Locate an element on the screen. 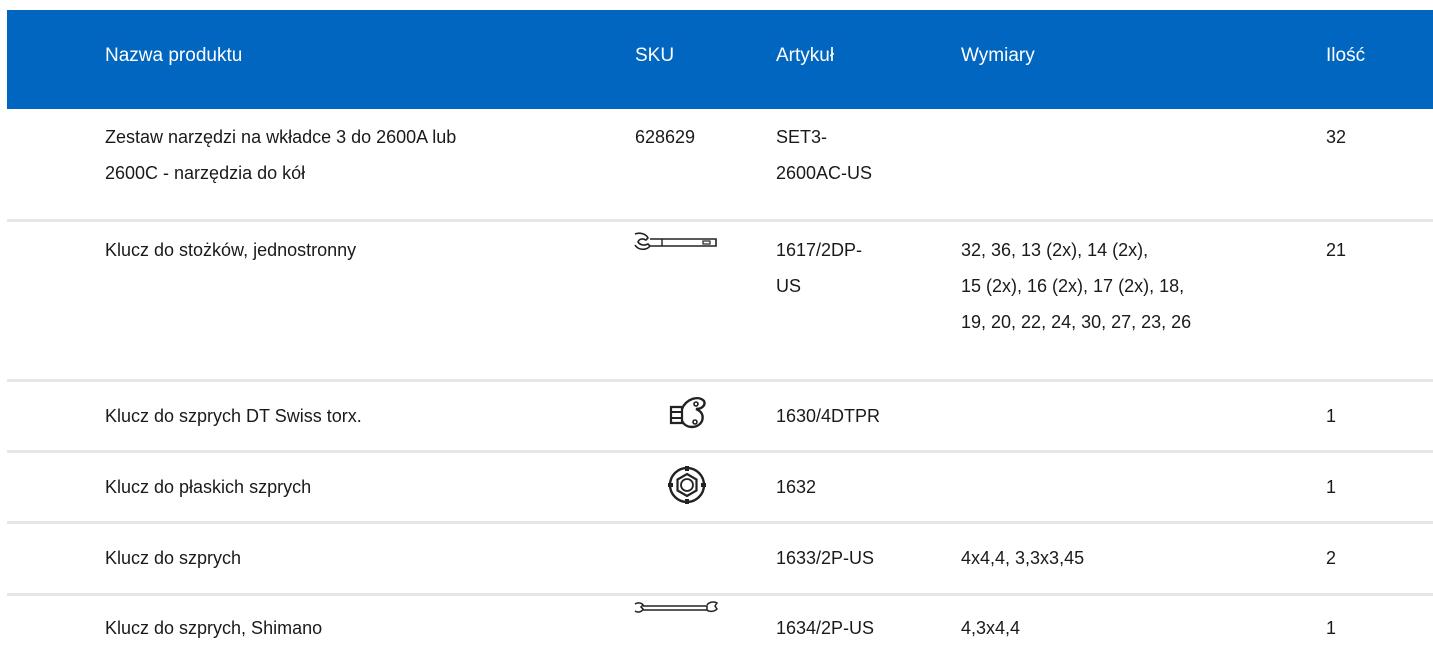  dt-swiss-spoke-key-icon is located at coordinates (688, 415).